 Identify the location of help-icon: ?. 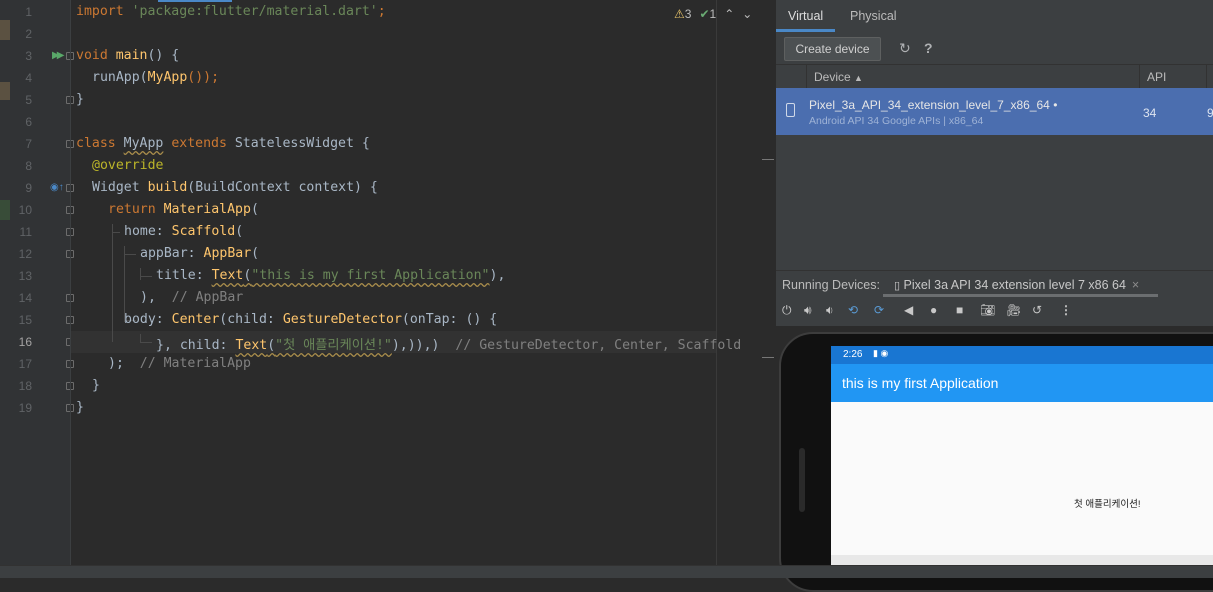
(928, 48).